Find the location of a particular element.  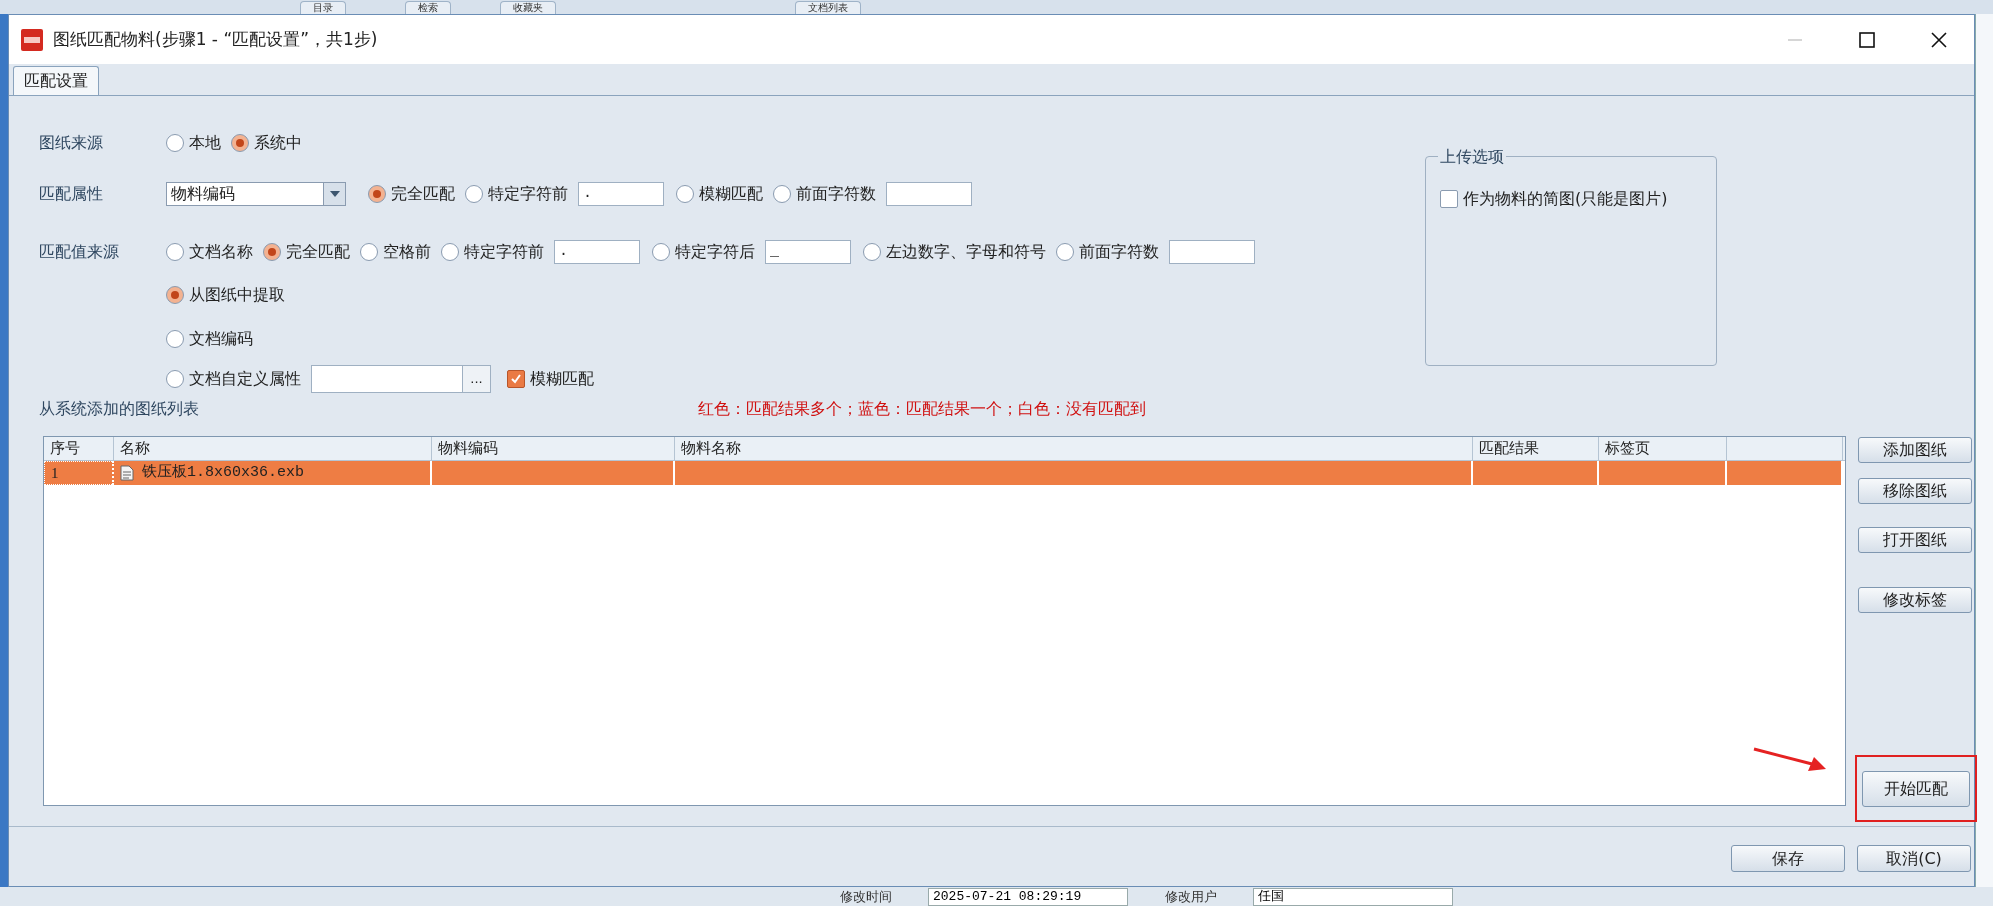

table-cell: 1 is located at coordinates (79, 473).